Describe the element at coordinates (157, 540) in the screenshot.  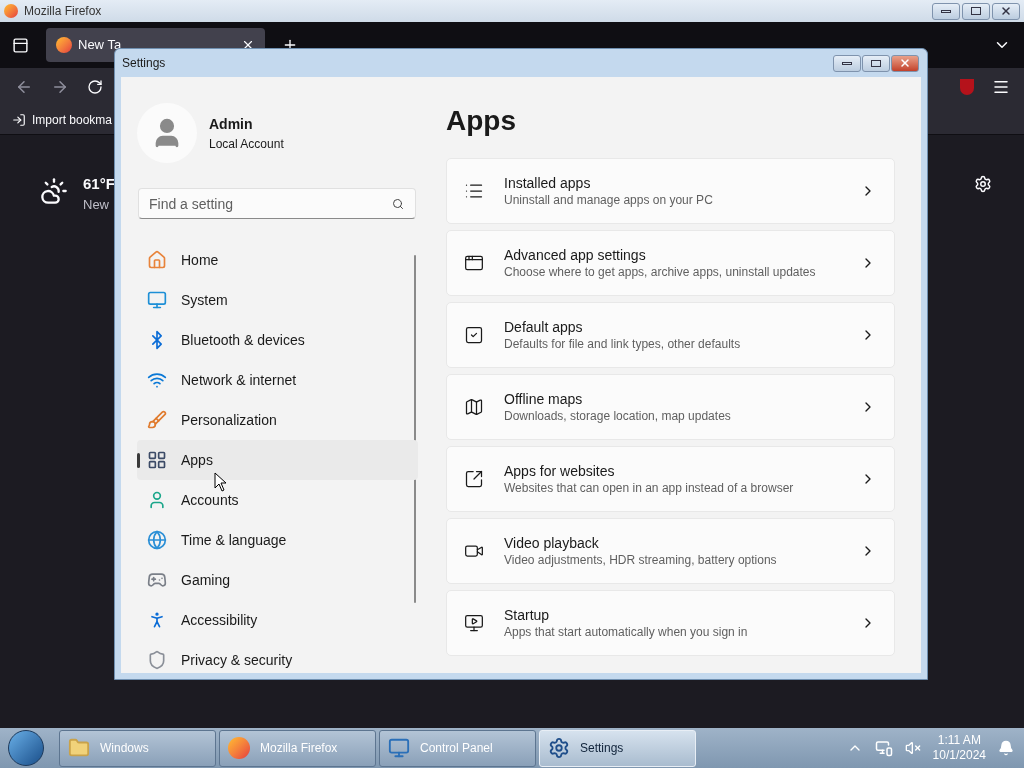
I see `globe-icon` at that location.